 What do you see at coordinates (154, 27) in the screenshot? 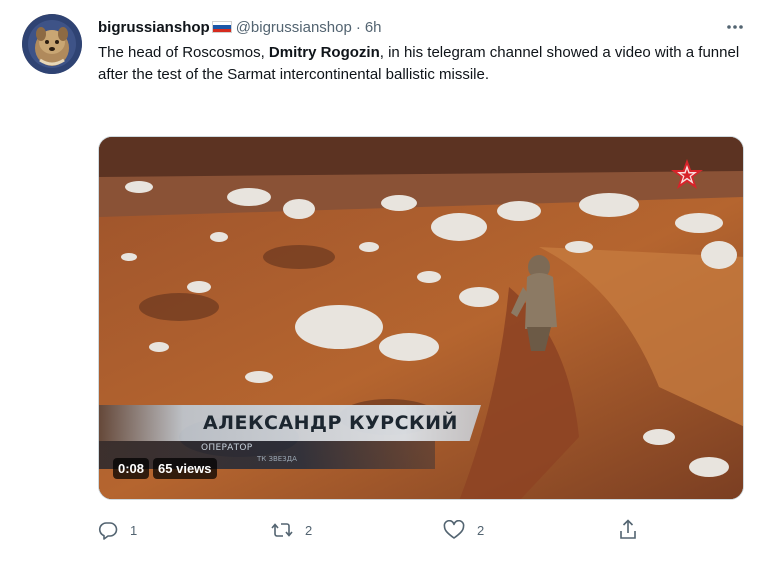
I see `display-name: bigrussianshop` at bounding box center [154, 27].